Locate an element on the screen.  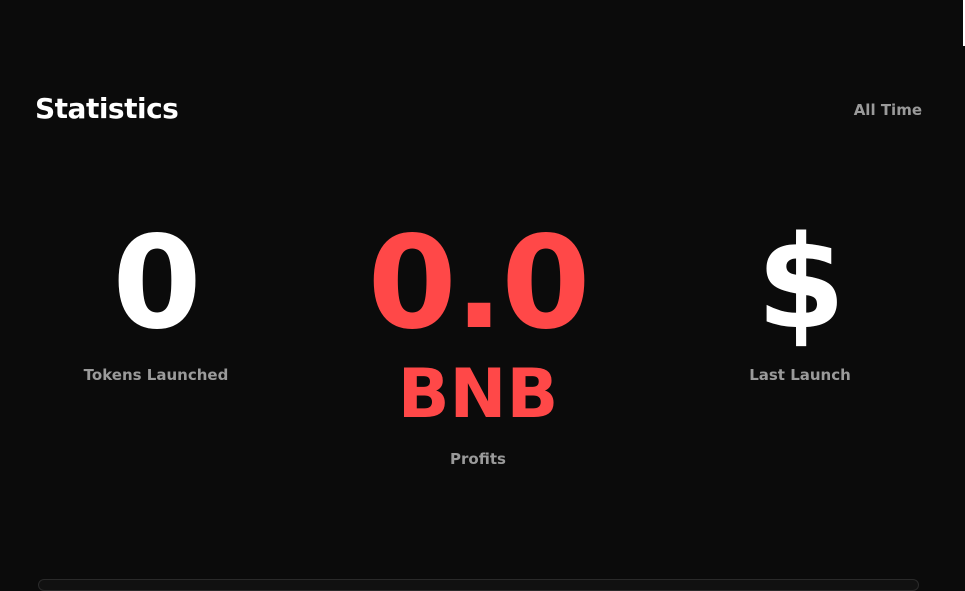
last-launch-label: Last Launch is located at coordinates (800, 375).